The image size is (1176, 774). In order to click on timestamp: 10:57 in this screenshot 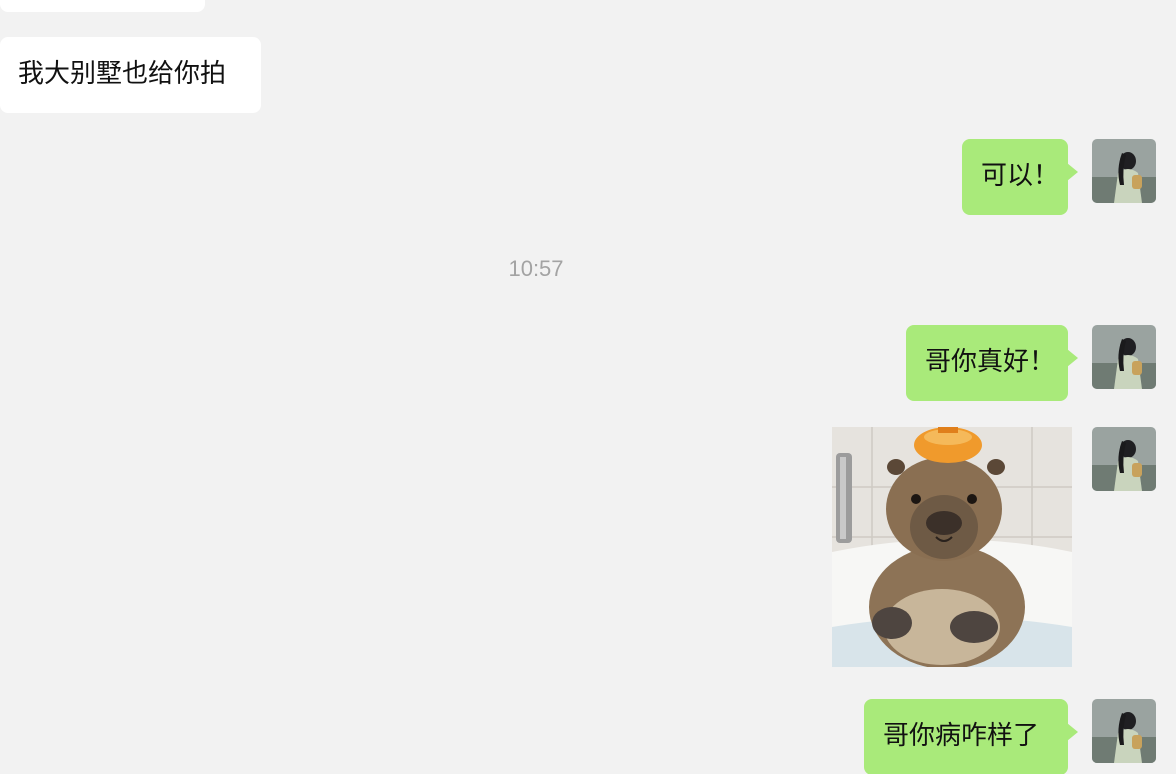, I will do `click(536, 268)`.